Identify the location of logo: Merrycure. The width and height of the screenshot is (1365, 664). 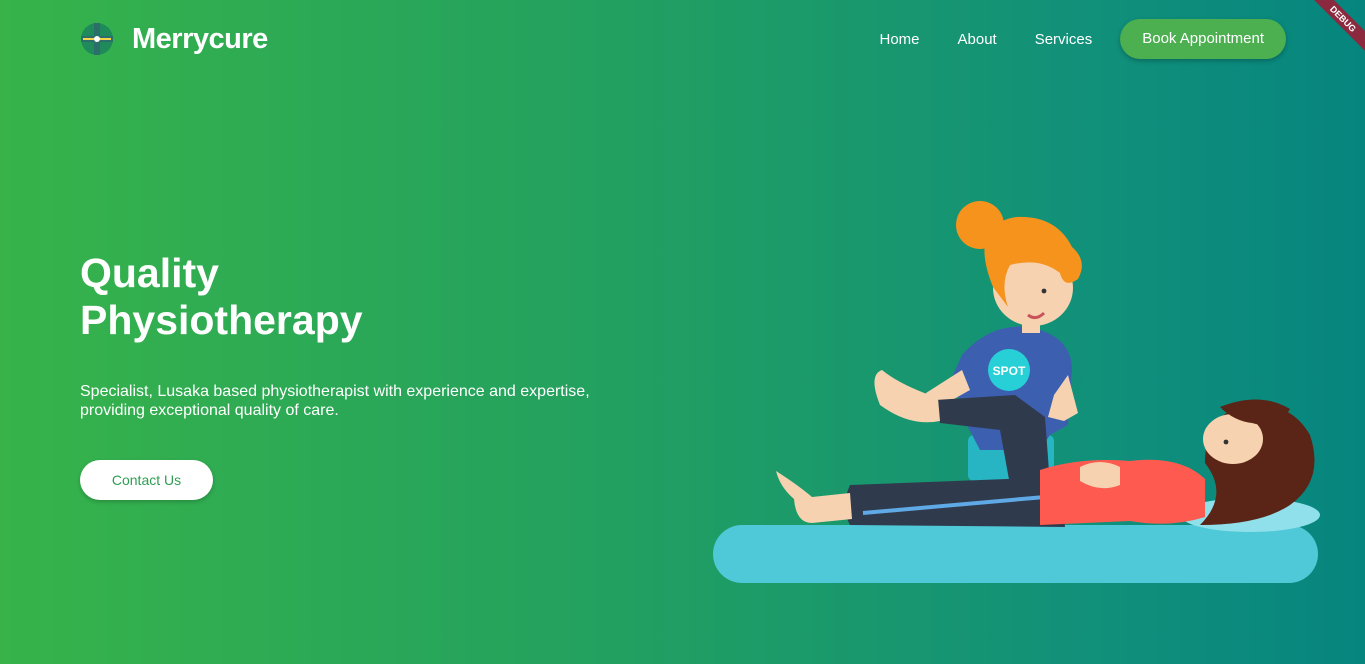
(174, 39).